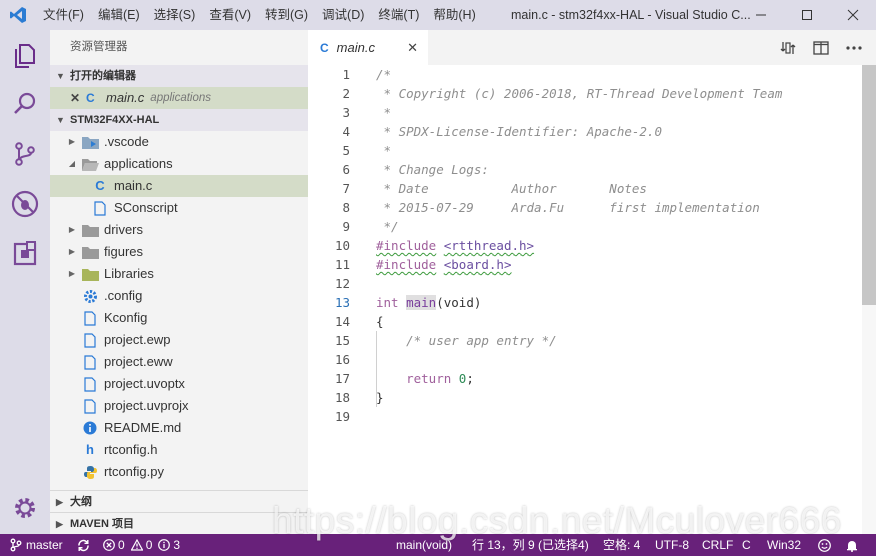  Describe the element at coordinates (179, 76) in the screenshot. I see `open-editors-header: ▼ 打开的编辑器` at that location.